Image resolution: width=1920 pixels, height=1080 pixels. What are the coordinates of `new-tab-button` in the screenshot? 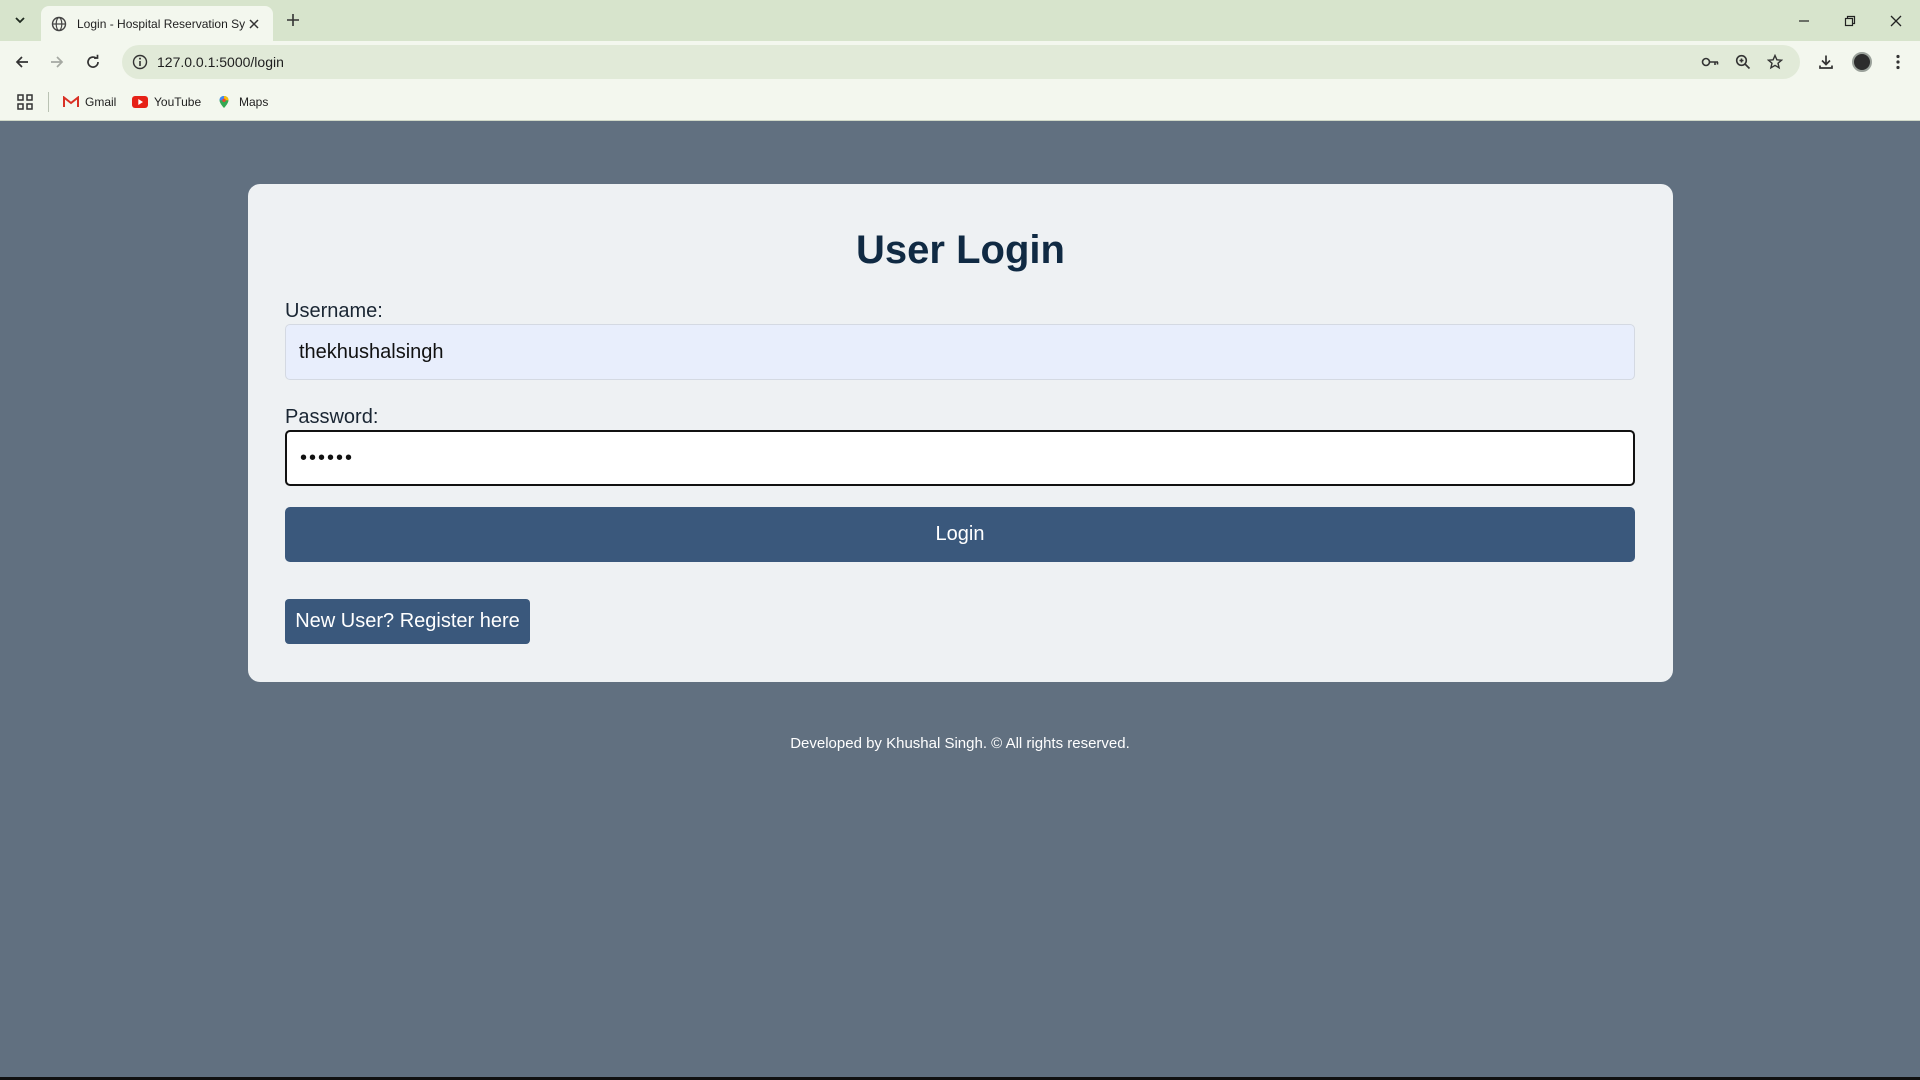 It's located at (293, 20).